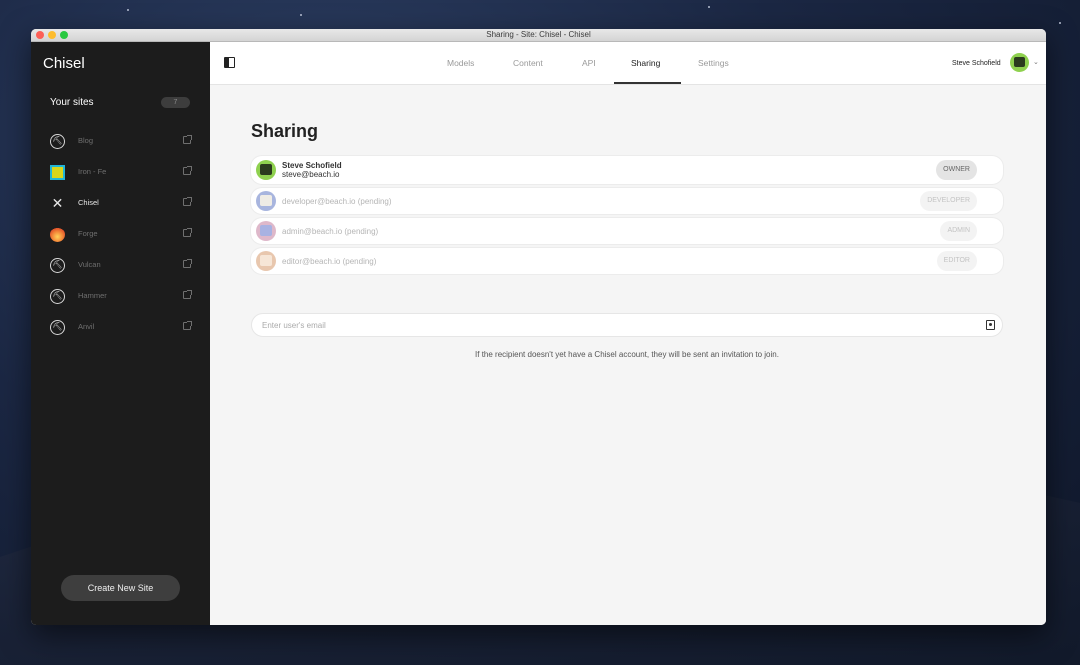 The width and height of the screenshot is (1080, 665). I want to click on invite-email-input, so click(627, 325).